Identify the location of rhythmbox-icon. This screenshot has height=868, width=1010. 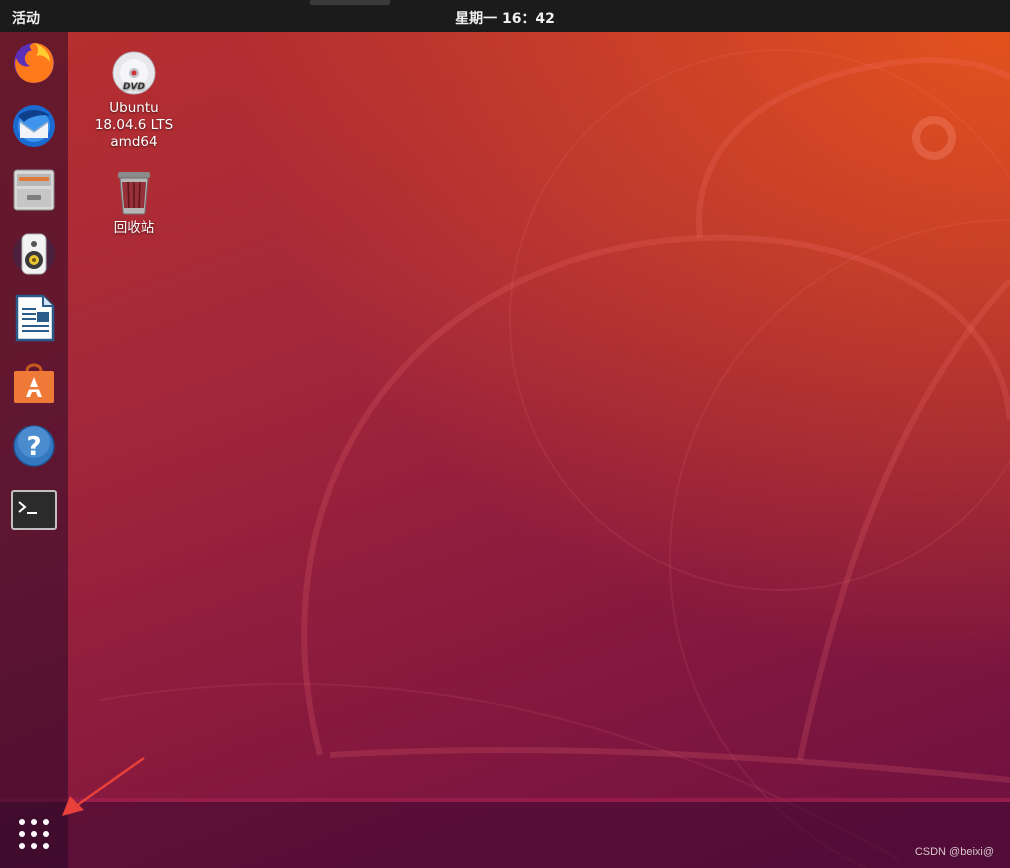
(34, 254).